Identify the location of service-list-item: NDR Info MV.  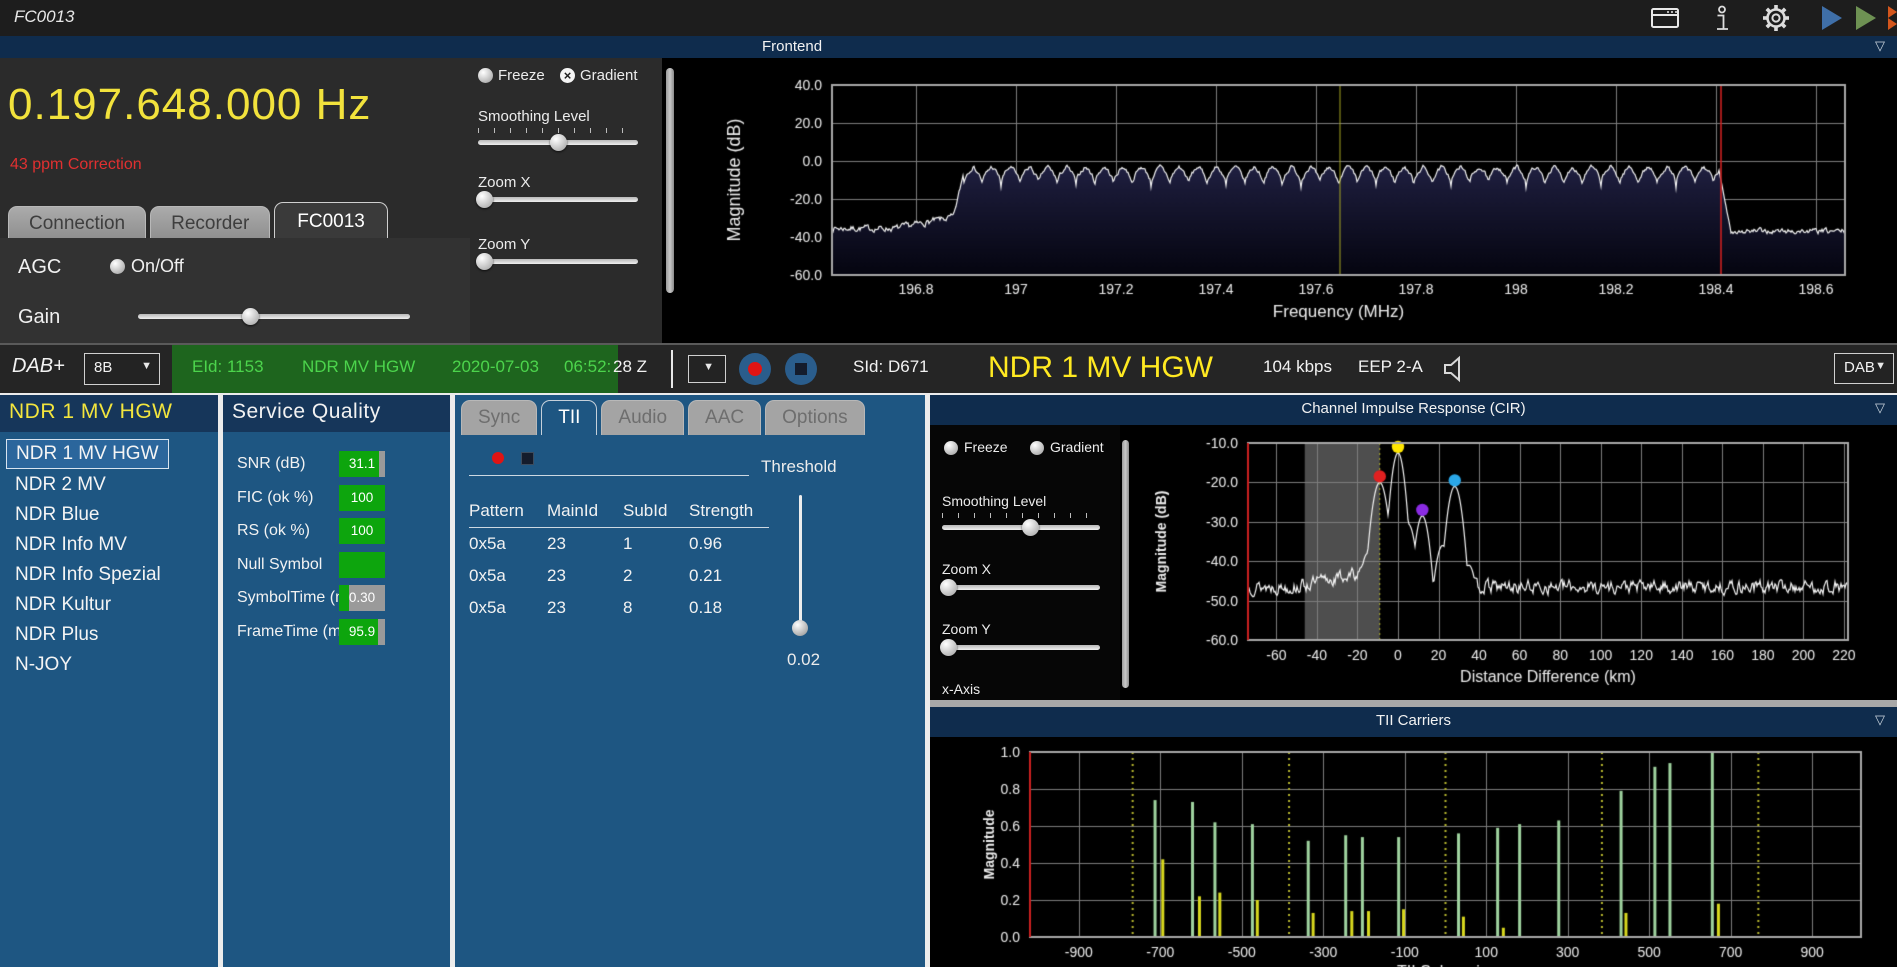
(71, 545).